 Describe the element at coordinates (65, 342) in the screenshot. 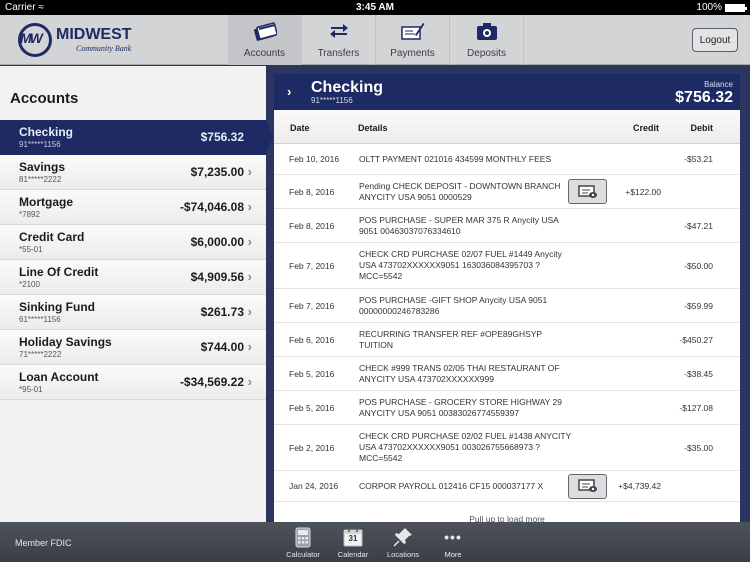

I see `account-name: Holiday Savings` at that location.